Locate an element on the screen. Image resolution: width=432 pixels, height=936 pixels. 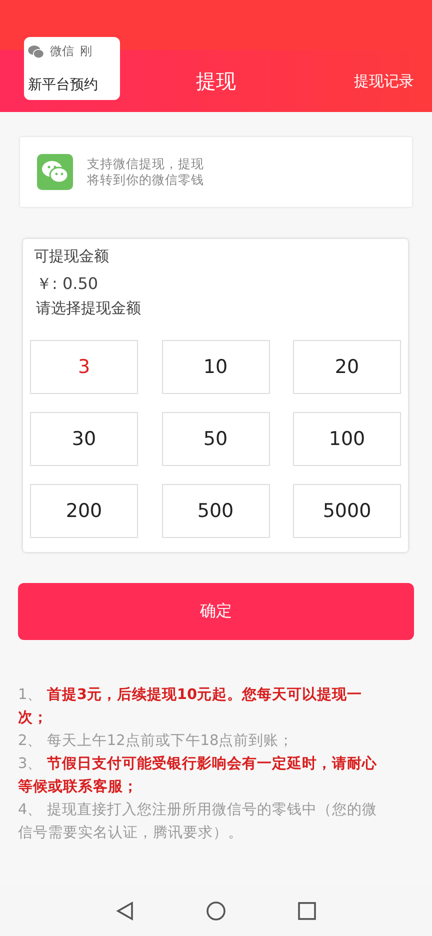
info-text: 支持微信提现，提现将转到你的微信零钱 is located at coordinates (146, 172).